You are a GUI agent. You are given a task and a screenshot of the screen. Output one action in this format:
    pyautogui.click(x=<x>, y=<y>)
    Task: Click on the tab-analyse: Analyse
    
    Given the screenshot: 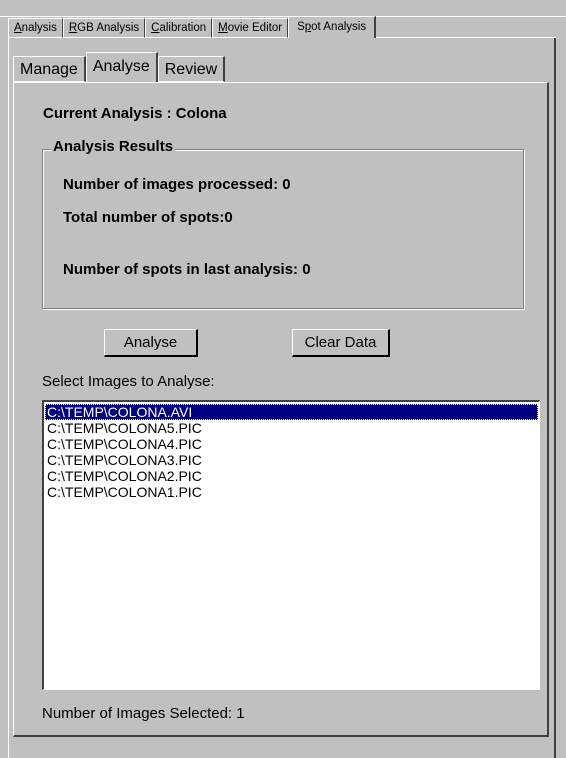 What is the action you would take?
    pyautogui.click(x=121, y=67)
    